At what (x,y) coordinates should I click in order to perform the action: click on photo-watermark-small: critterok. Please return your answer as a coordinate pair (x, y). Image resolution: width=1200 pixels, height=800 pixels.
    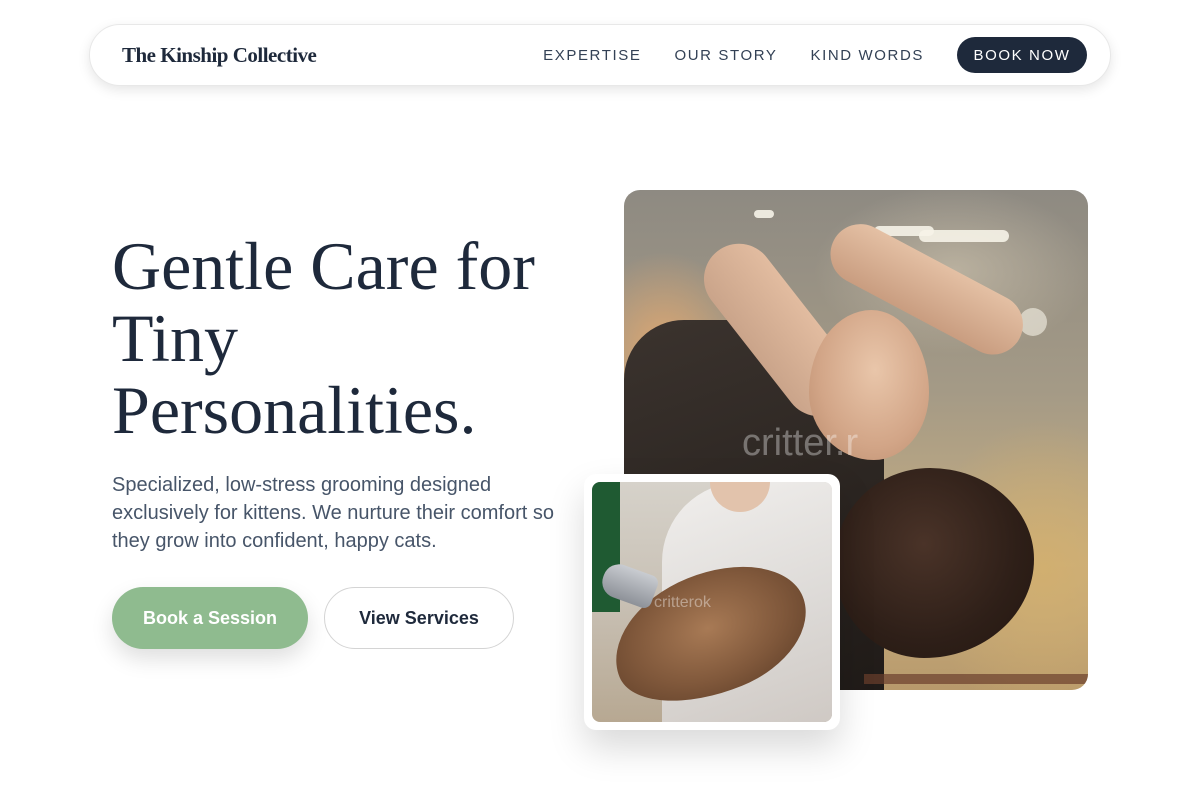
    Looking at the image, I should click on (682, 602).